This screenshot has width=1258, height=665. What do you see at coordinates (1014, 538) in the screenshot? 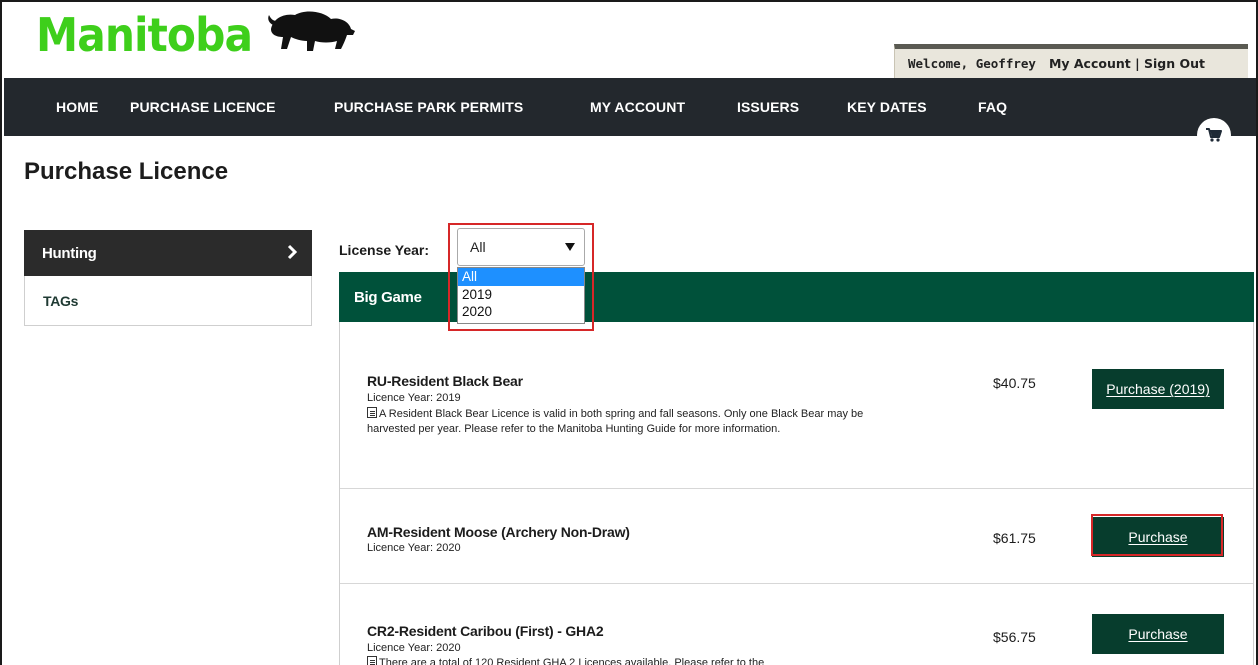
I see `licence-price: $61.75` at bounding box center [1014, 538].